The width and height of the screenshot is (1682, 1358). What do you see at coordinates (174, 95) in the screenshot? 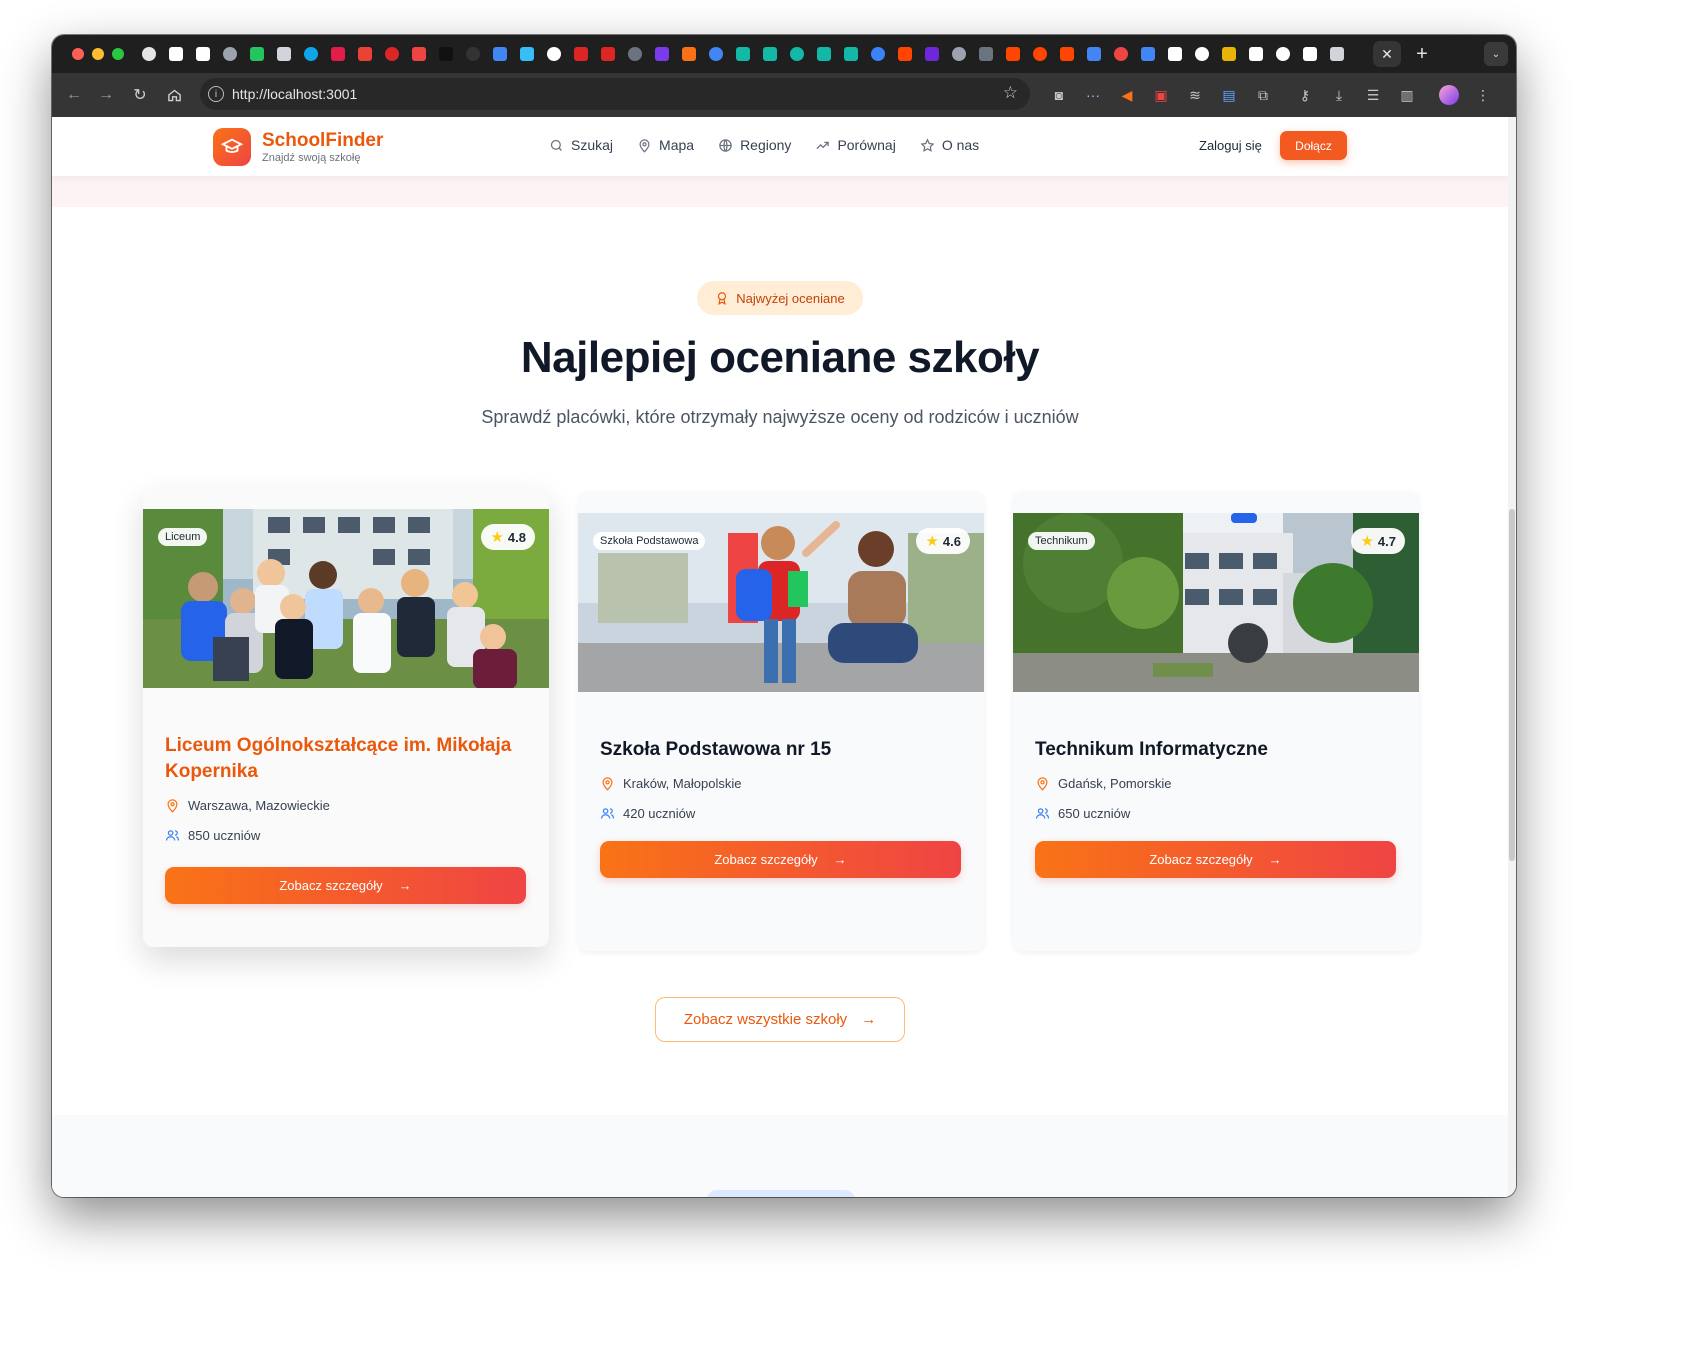
I see `home-icon` at bounding box center [174, 95].